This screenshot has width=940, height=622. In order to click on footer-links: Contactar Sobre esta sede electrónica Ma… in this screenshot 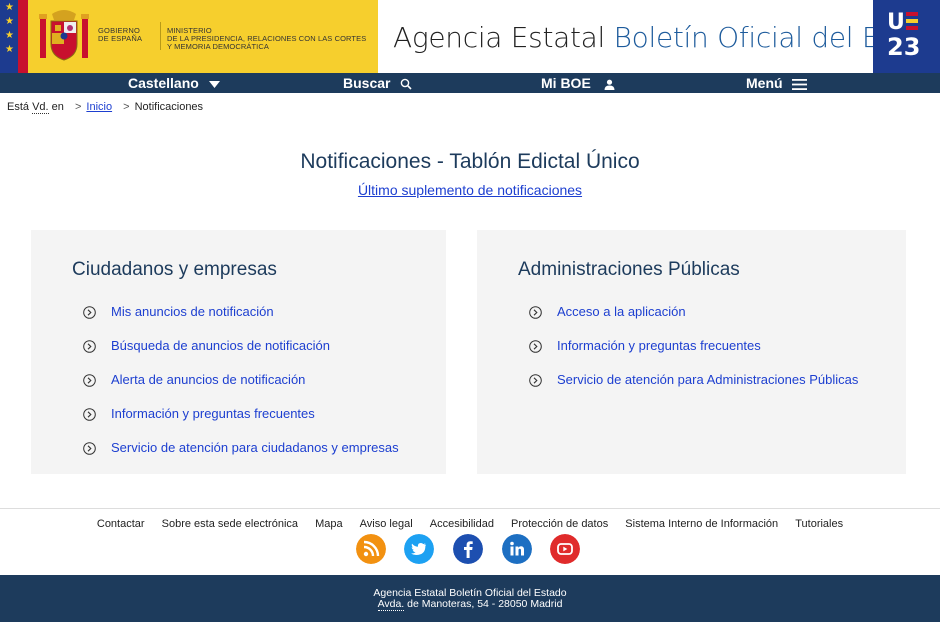, I will do `click(470, 524)`.